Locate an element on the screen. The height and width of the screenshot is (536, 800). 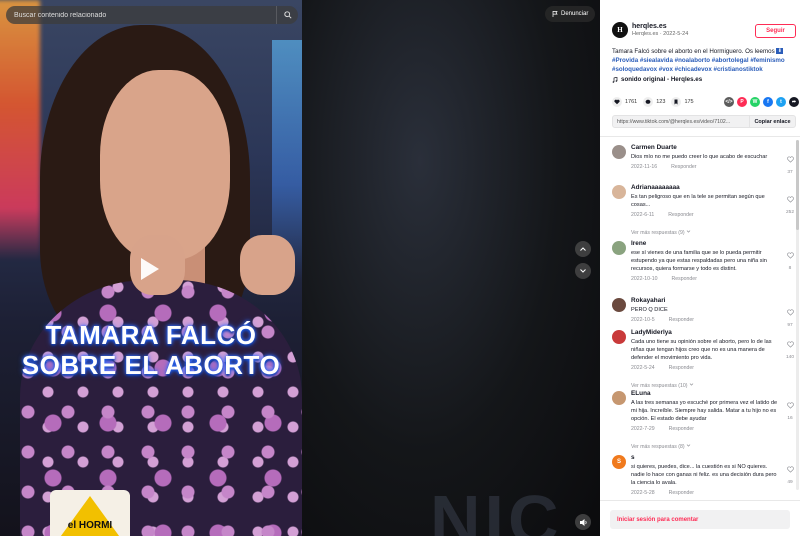
comment-like-button: 49 is located at coordinates (790, 472).